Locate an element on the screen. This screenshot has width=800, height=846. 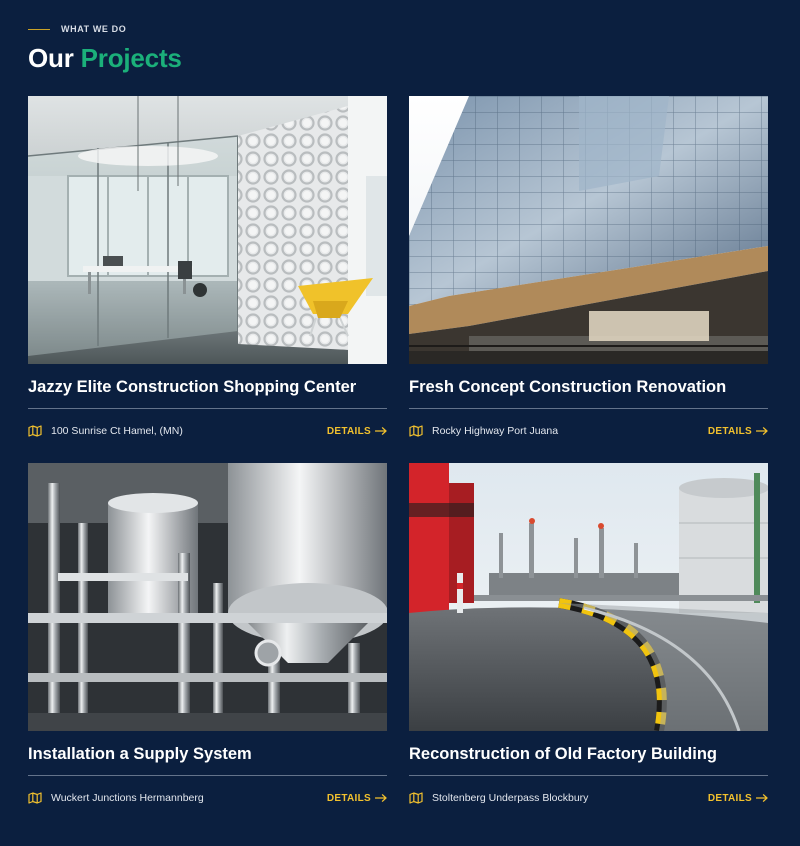
project-location: Rocky Highway Port Juana is located at coordinates (483, 431).